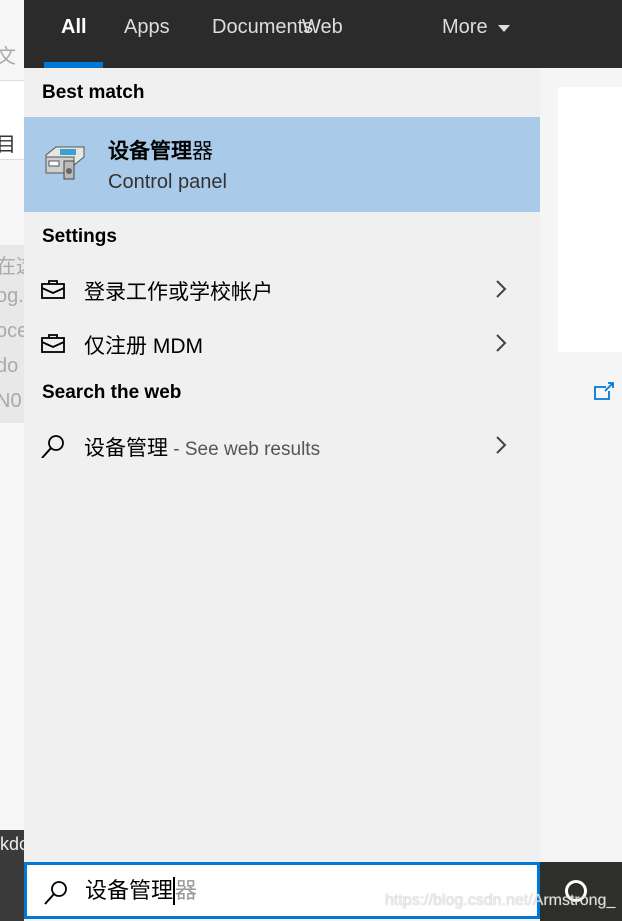 This screenshot has width=622, height=921. I want to click on best-match-header: Best match, so click(93, 92).